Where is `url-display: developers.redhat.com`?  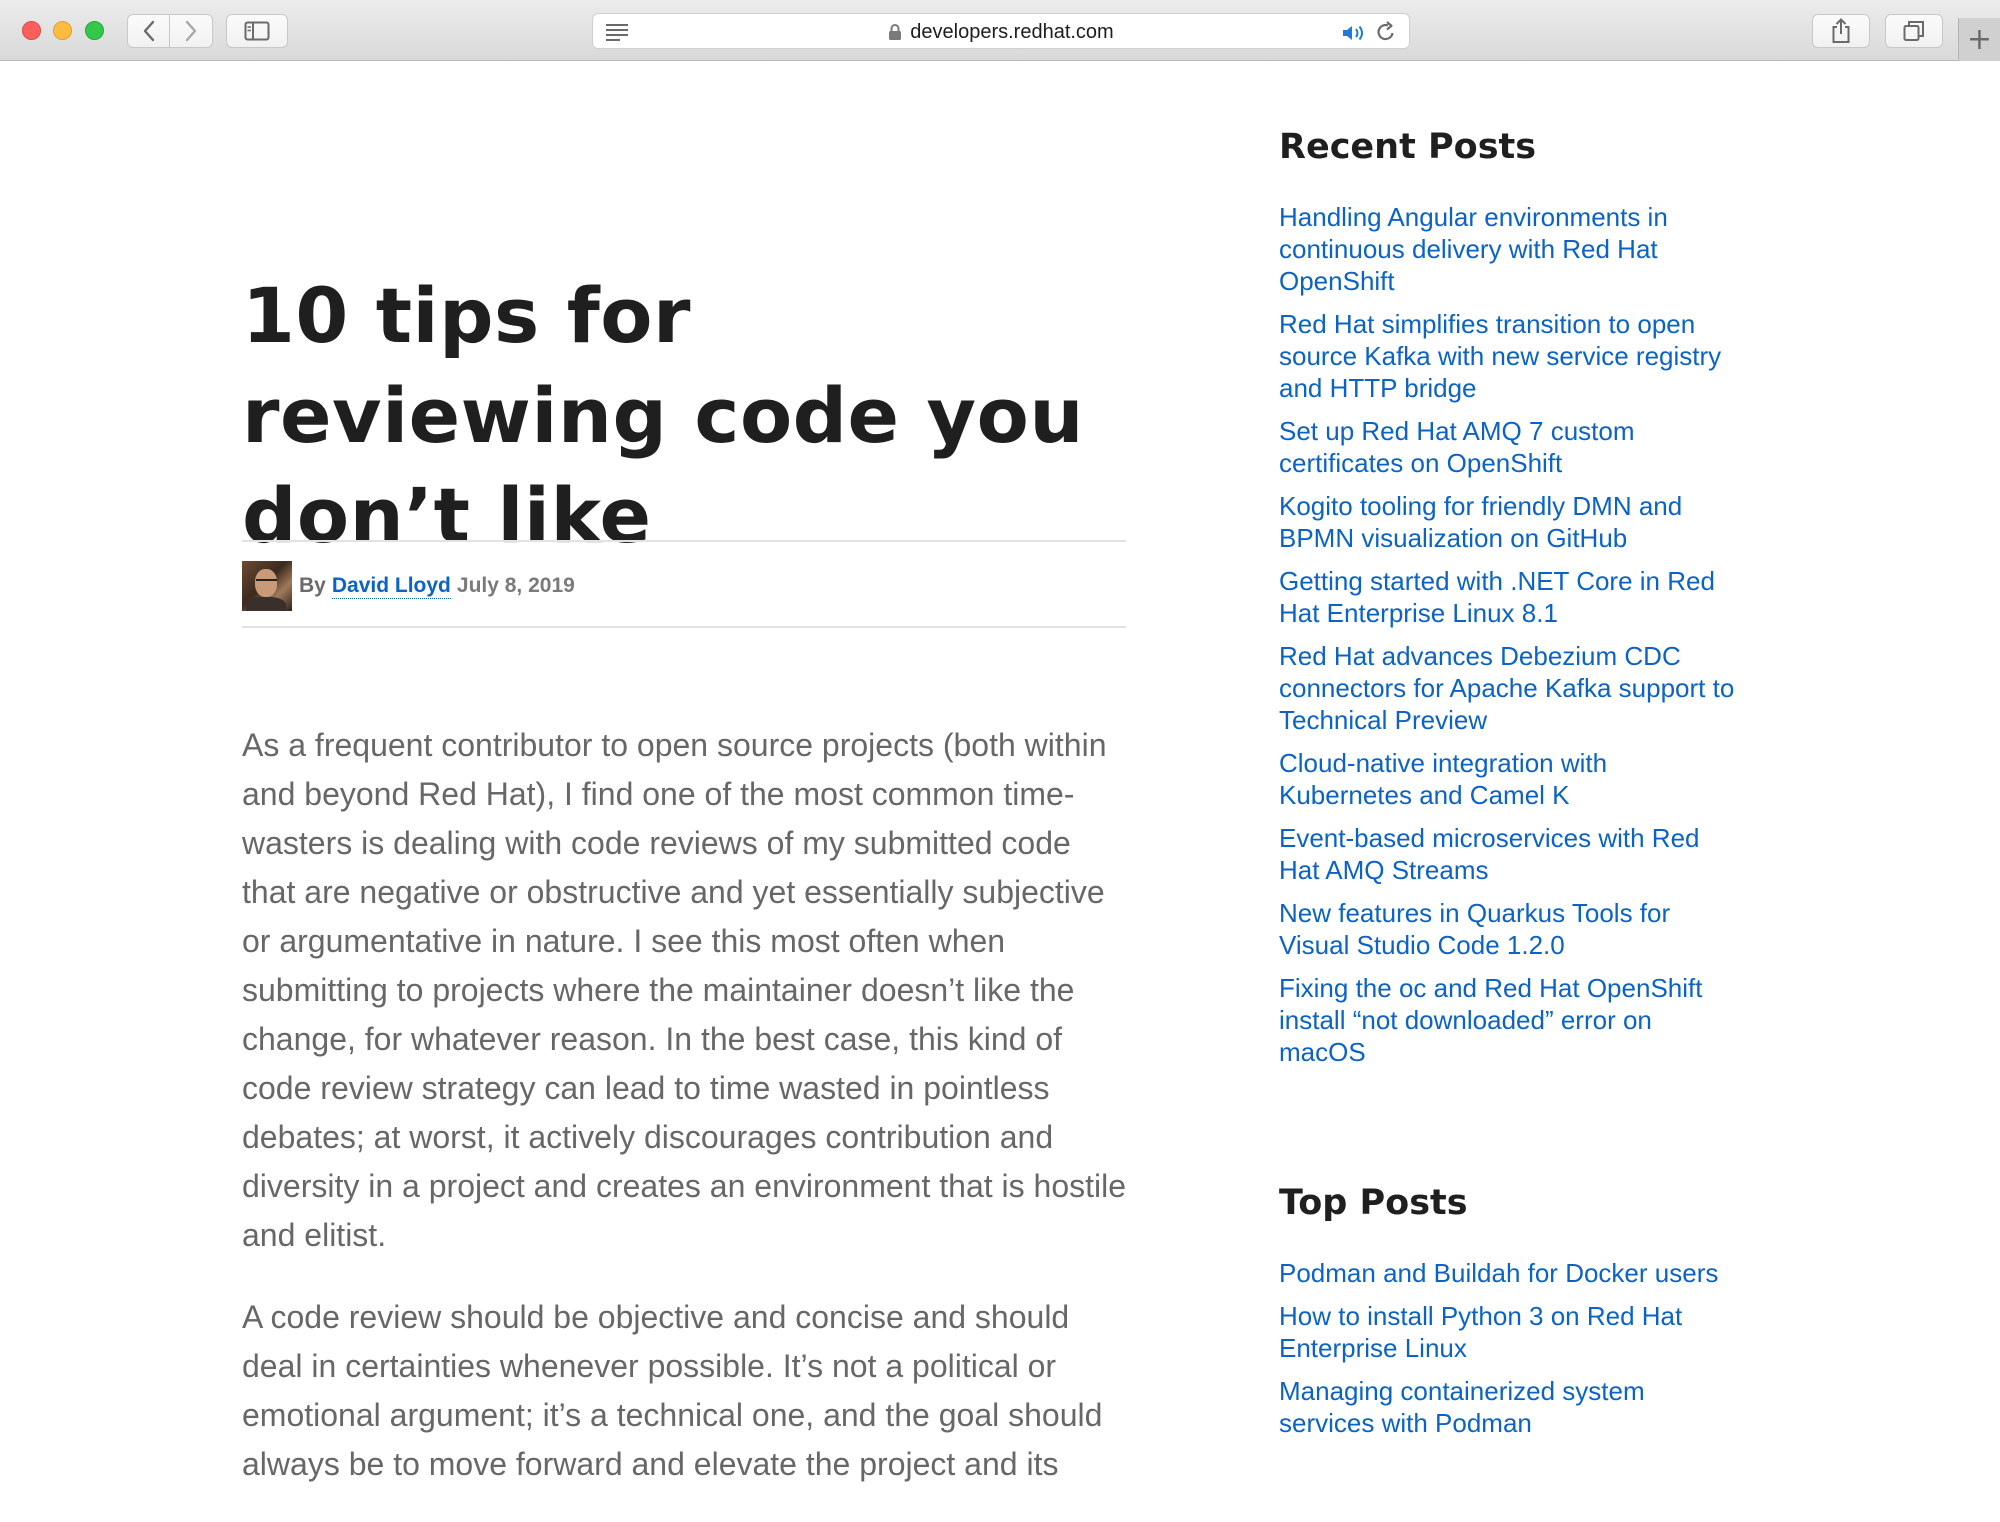
url-display: developers.redhat.com is located at coordinates (1001, 32).